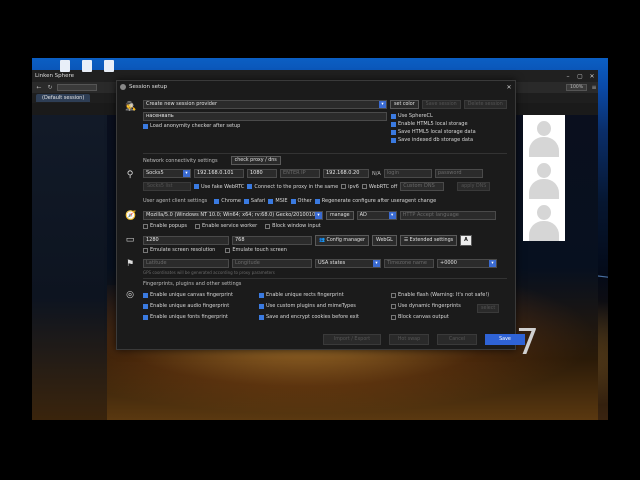  Describe the element at coordinates (447, 215) in the screenshot. I see `accept-language-input: HTTP Accept language` at that location.